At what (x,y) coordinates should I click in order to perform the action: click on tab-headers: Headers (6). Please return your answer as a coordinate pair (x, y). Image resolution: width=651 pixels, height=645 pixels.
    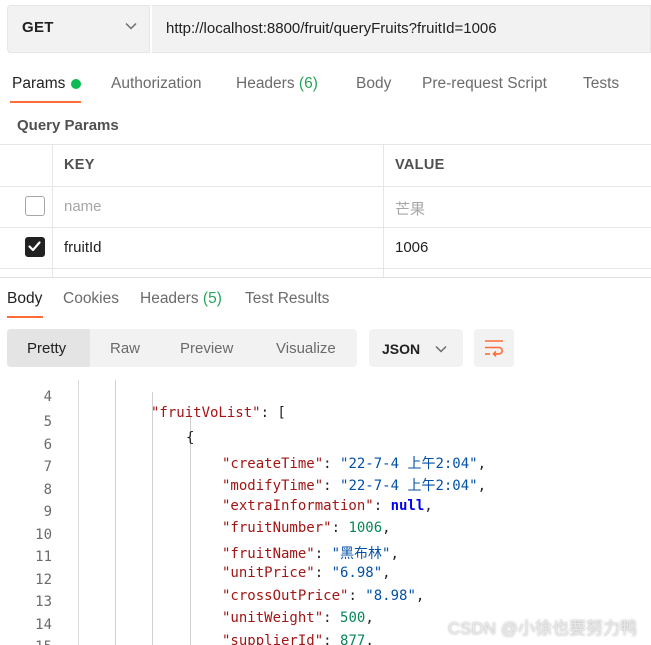
    Looking at the image, I should click on (277, 84).